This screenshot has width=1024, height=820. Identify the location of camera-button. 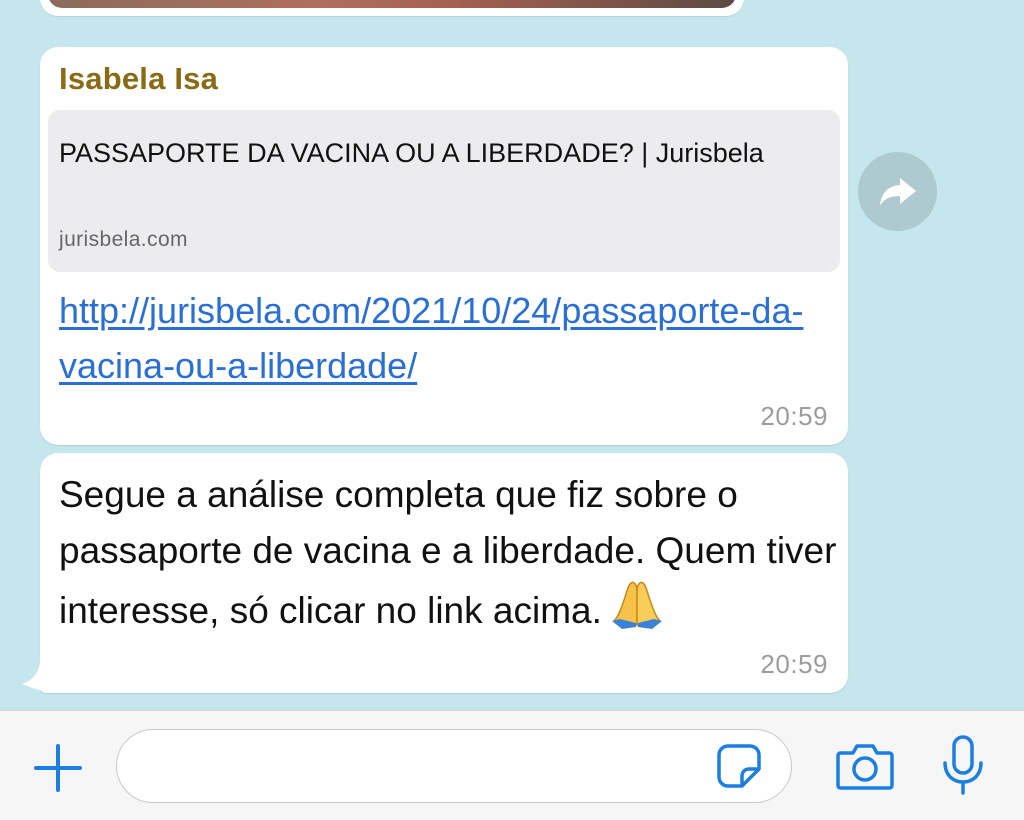
(865, 766).